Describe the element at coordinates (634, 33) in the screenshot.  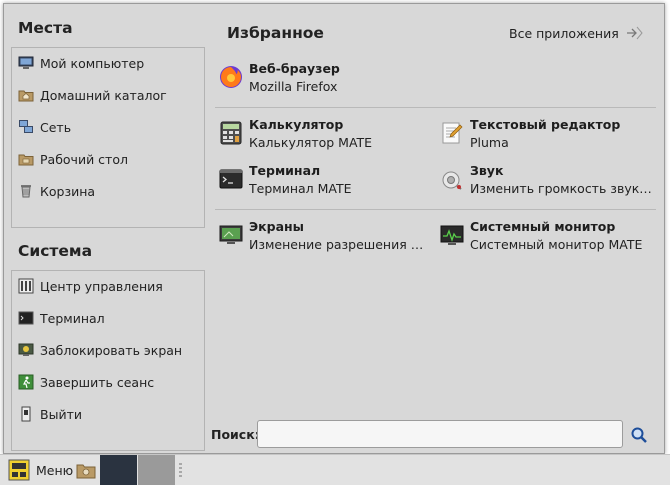
I see `arrow-right-icon` at that location.